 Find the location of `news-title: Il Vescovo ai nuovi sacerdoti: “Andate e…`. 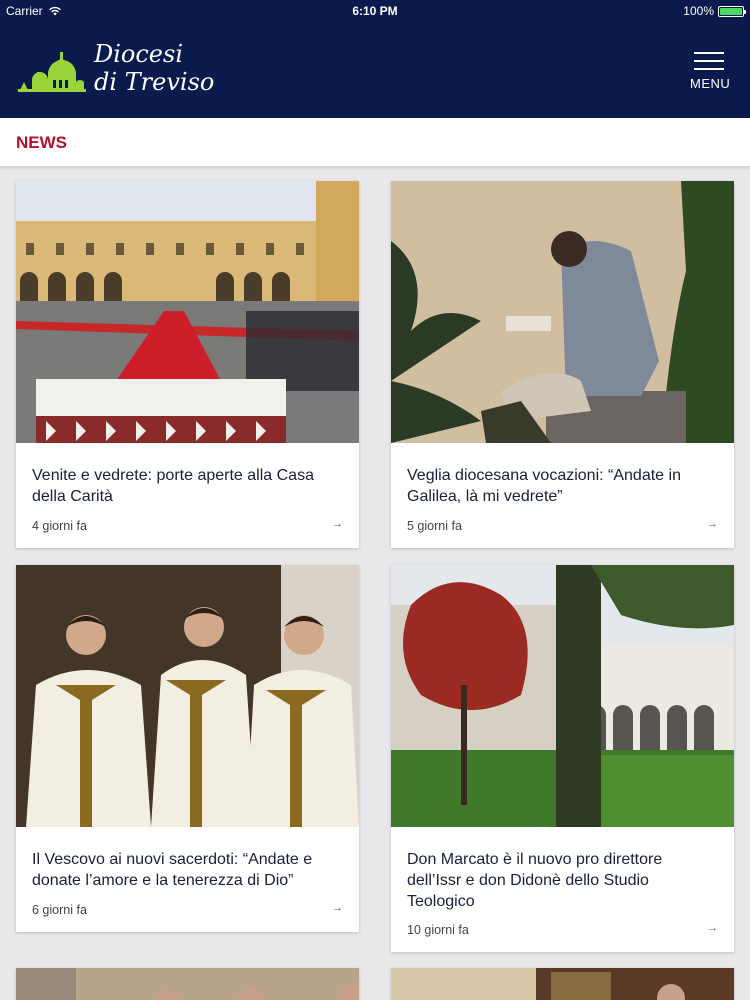

news-title: Il Vescovo ai nuovi sacerdoti: “Andate e… is located at coordinates (187, 870).